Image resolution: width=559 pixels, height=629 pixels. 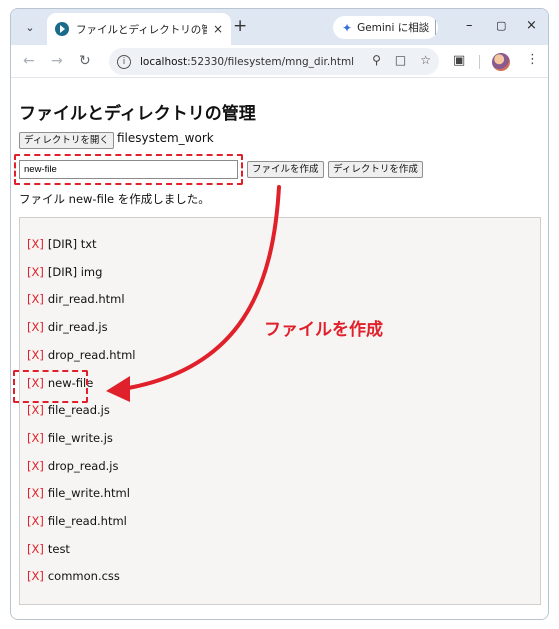 What do you see at coordinates (83, 465) in the screenshot?
I see `entry-name: drop_read.js` at bounding box center [83, 465].